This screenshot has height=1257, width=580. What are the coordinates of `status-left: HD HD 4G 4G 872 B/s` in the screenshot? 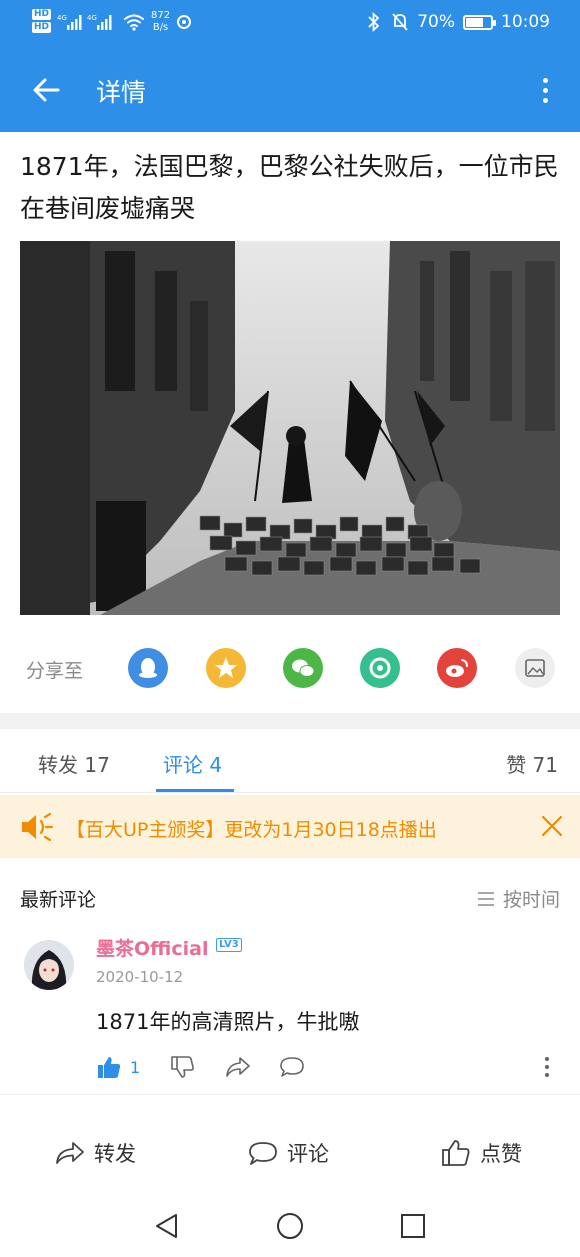 It's located at (112, 22).